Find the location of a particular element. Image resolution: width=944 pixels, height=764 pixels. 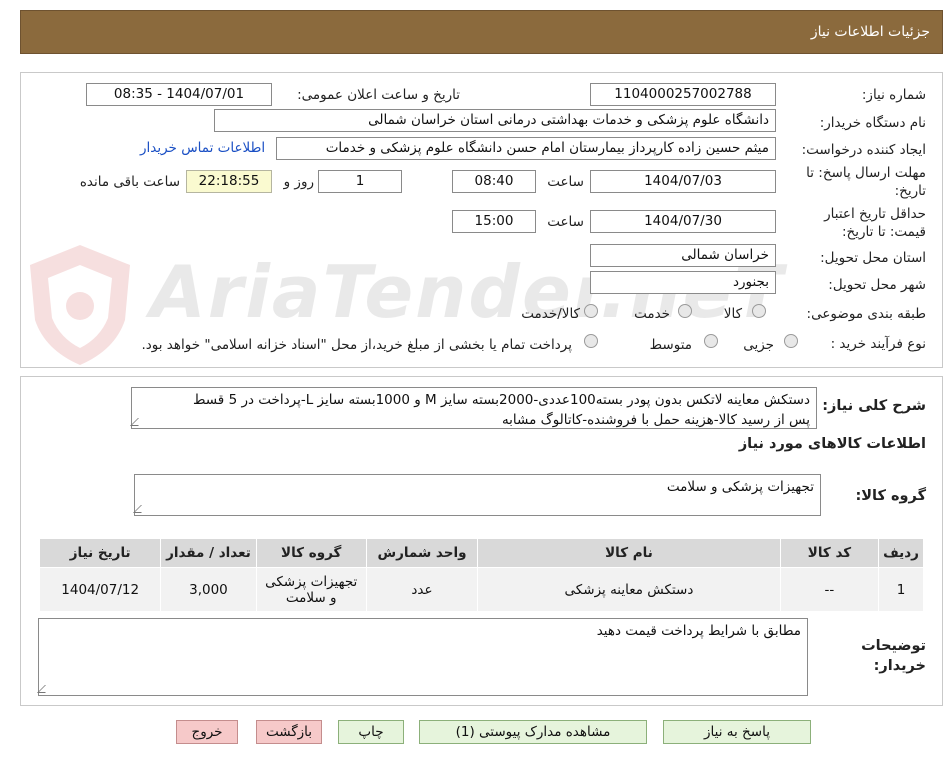

col-goods-name: نام کالا is located at coordinates (629, 553).